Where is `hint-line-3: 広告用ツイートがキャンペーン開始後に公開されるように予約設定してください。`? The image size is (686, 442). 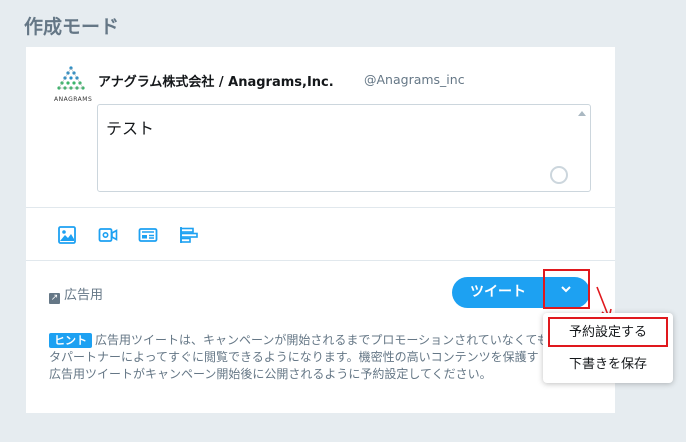 hint-line-3: 広告用ツイートがキャンペーン開始後に公開されるように予約設定してください。 is located at coordinates (270, 374).